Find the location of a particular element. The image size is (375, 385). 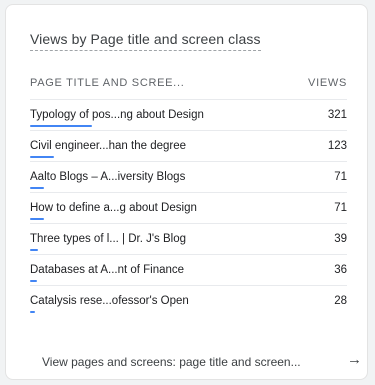

row-page-title: Catalysis rese...ofessor's Open is located at coordinates (109, 301).